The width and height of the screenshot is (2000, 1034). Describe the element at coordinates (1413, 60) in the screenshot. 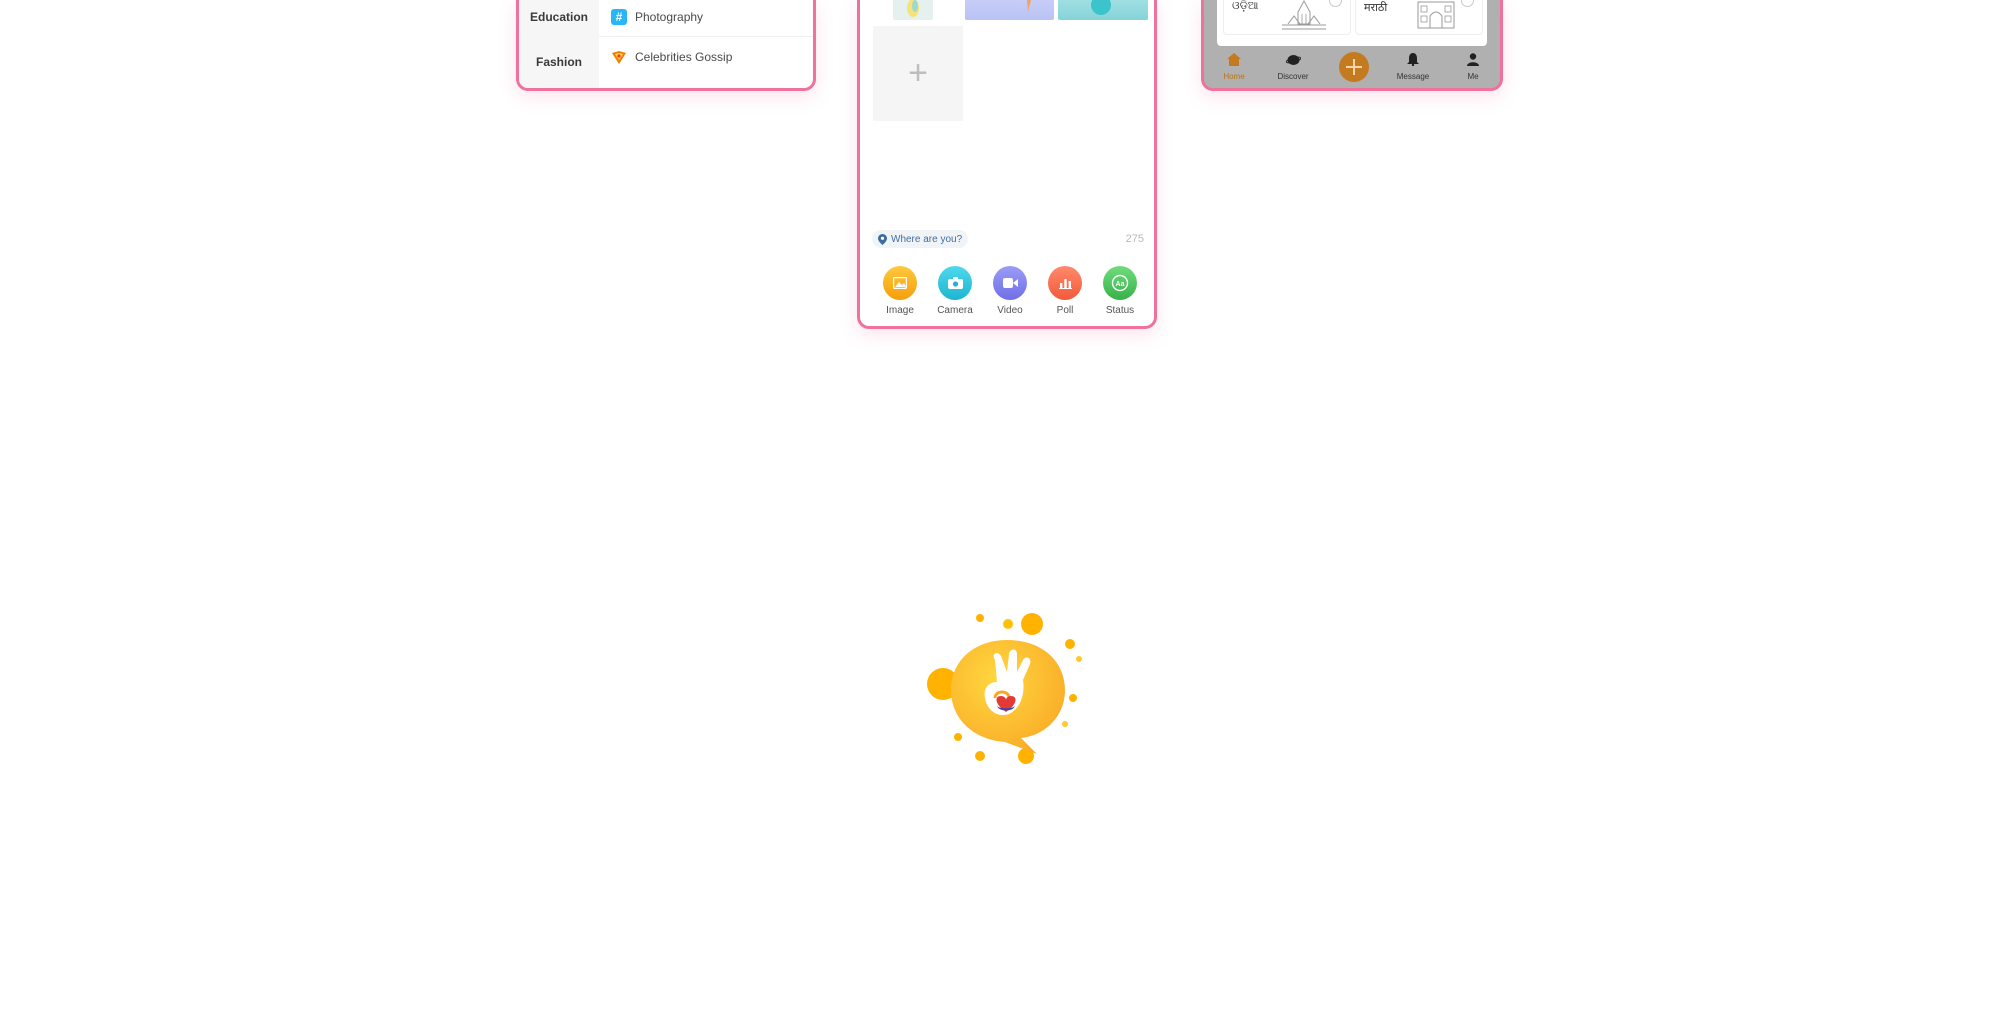

I see `bell-icon` at that location.